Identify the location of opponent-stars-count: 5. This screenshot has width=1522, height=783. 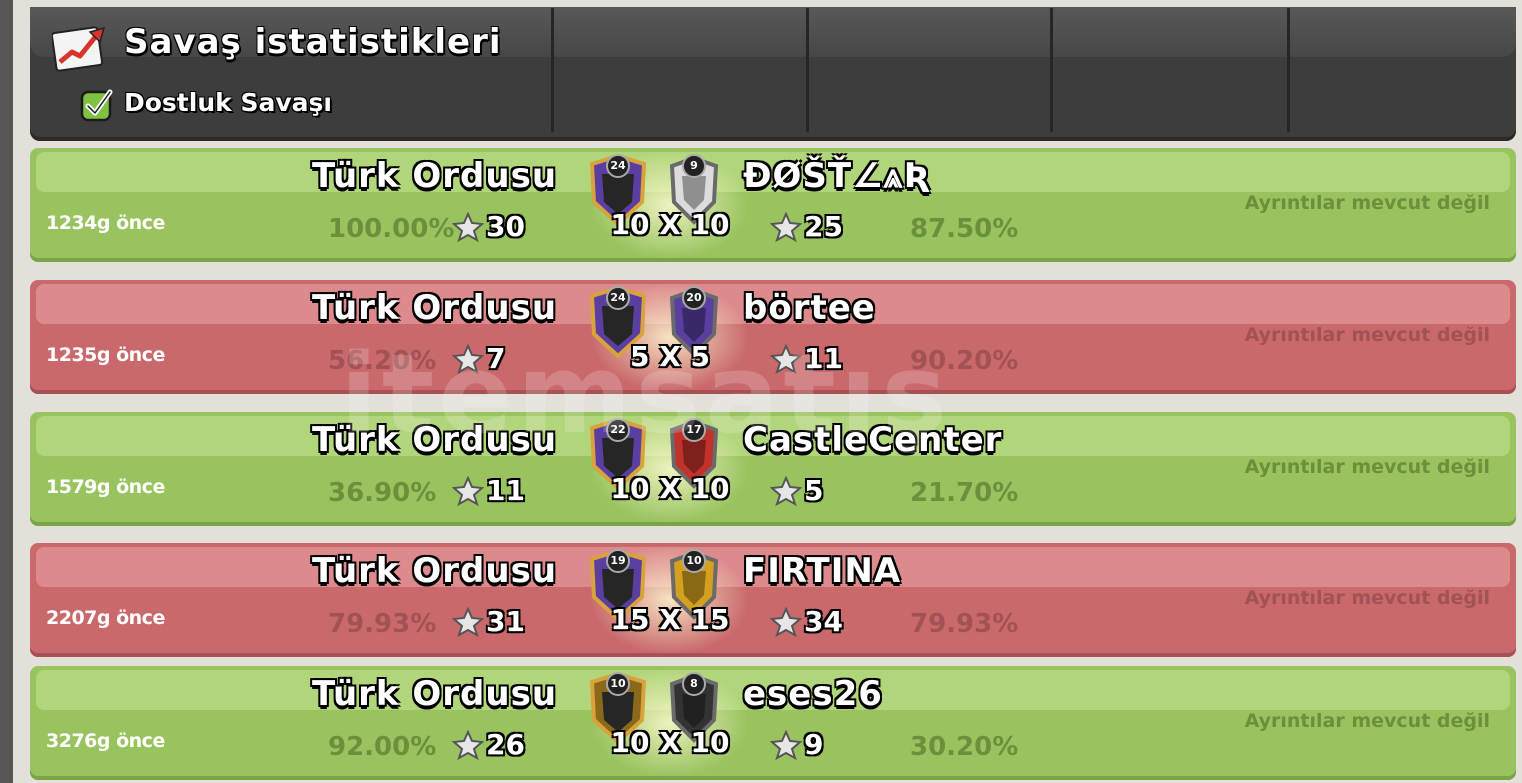
(814, 490).